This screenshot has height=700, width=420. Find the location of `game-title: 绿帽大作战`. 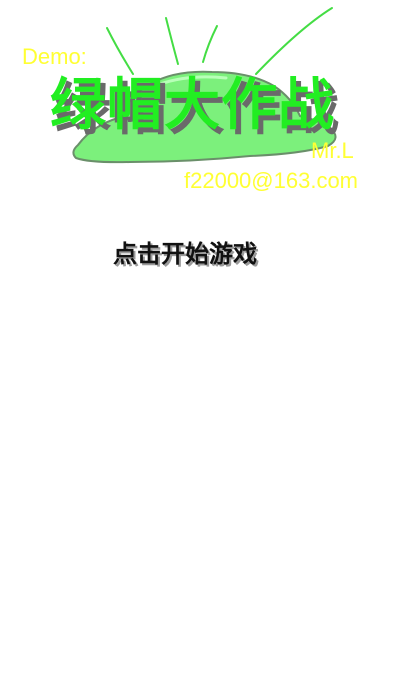

game-title: 绿帽大作战 is located at coordinates (192, 105).